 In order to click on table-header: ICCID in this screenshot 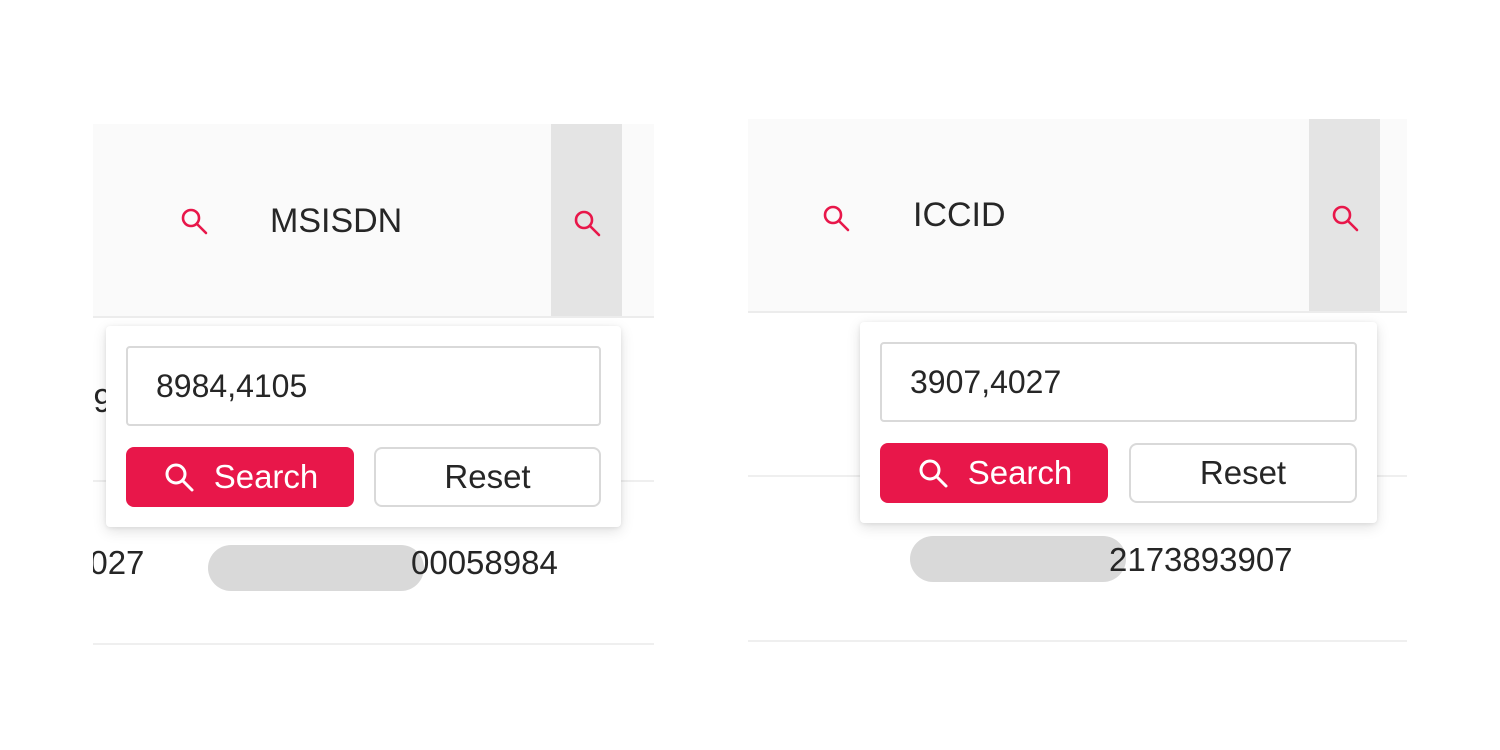, I will do `click(1077, 216)`.